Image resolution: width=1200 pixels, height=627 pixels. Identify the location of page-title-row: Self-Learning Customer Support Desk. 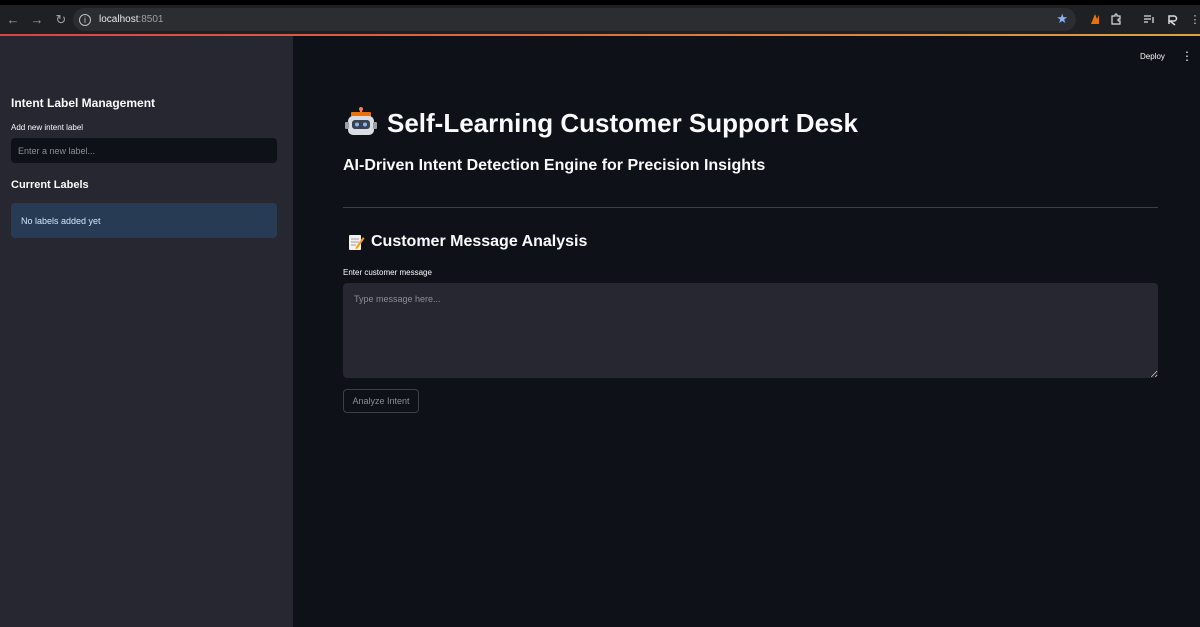
(600, 123).